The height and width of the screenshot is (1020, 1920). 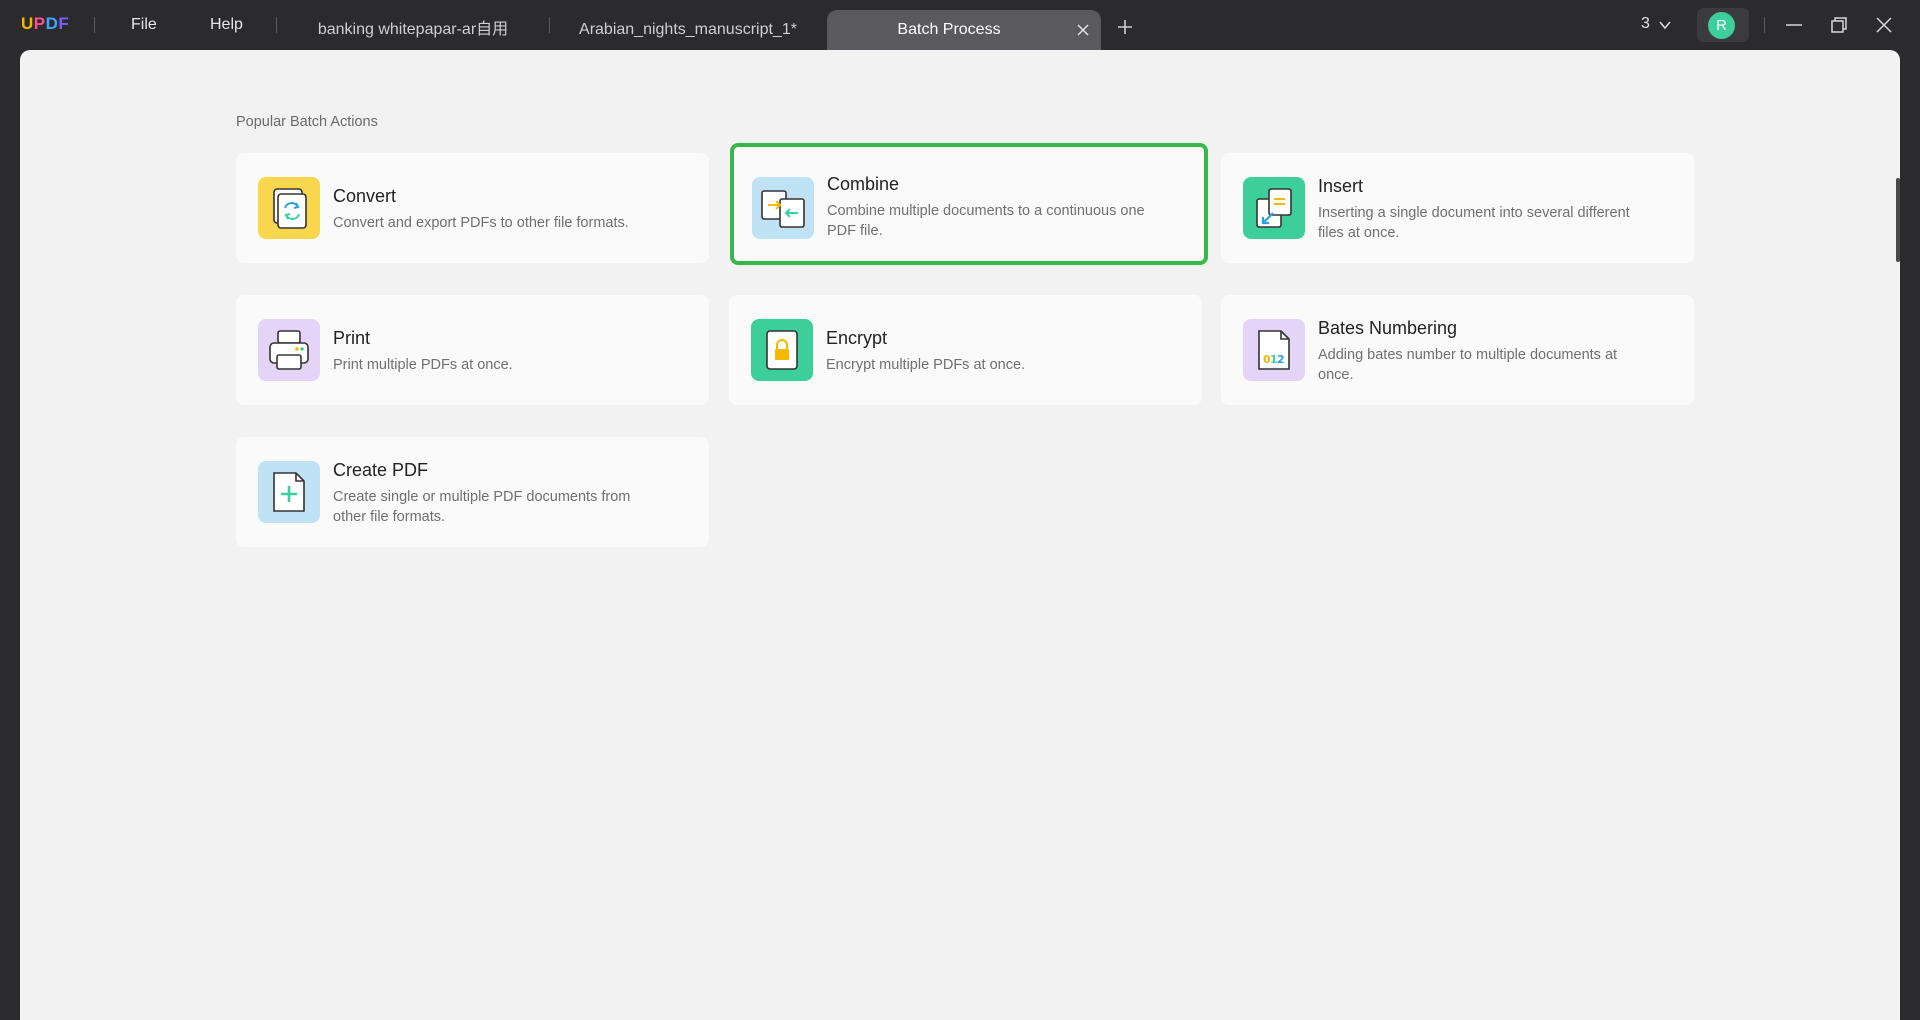 I want to click on card-description: Print multiple PDFs at once., so click(x=423, y=365).